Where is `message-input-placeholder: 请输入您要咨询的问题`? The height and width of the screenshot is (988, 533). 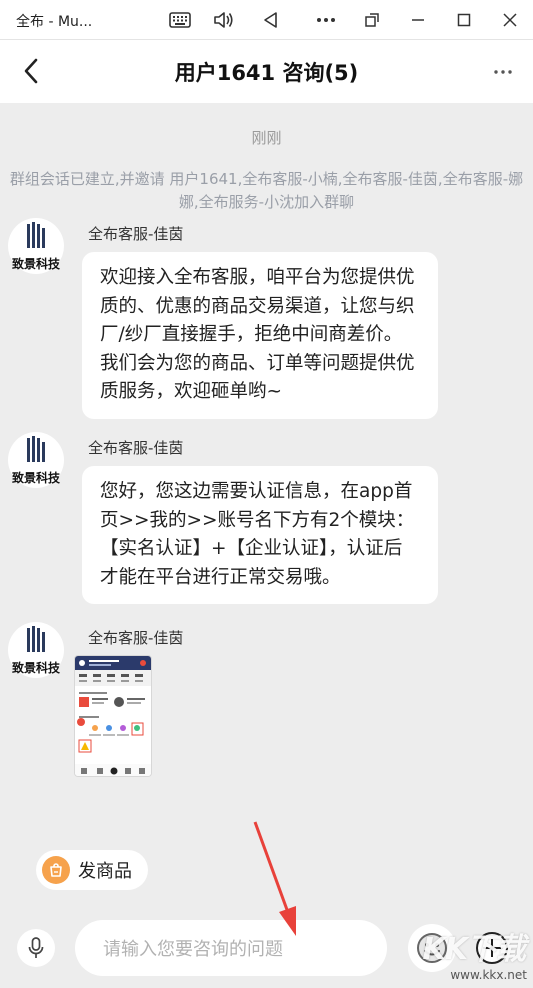 message-input-placeholder: 请输入您要咨询的问题 is located at coordinates (193, 949).